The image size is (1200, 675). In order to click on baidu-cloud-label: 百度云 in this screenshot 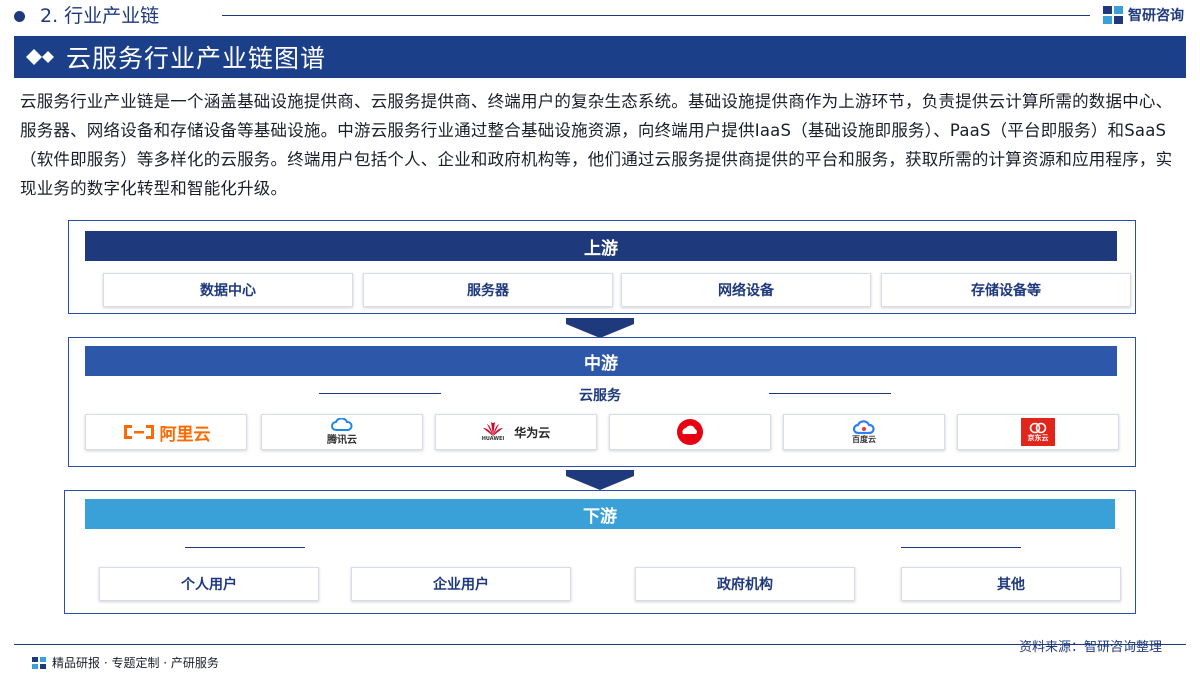, I will do `click(864, 439)`.